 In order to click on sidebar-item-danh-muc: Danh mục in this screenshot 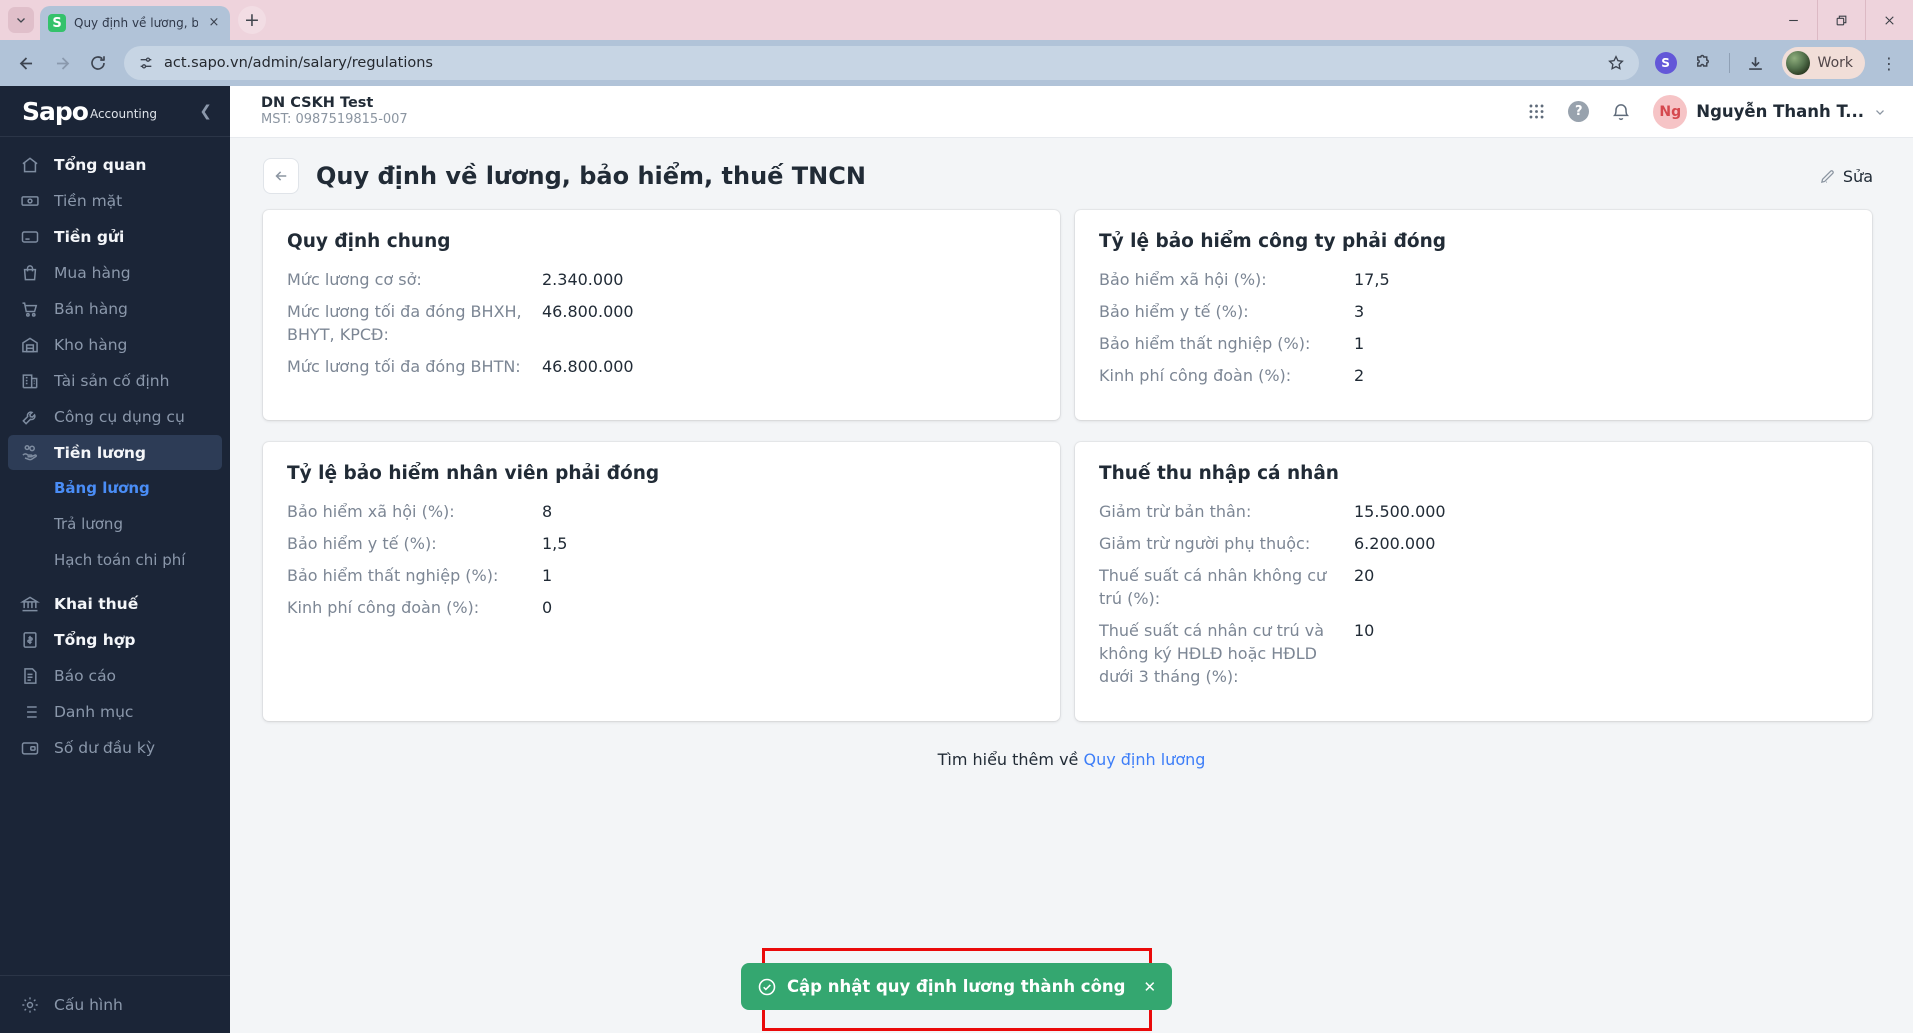, I will do `click(115, 712)`.